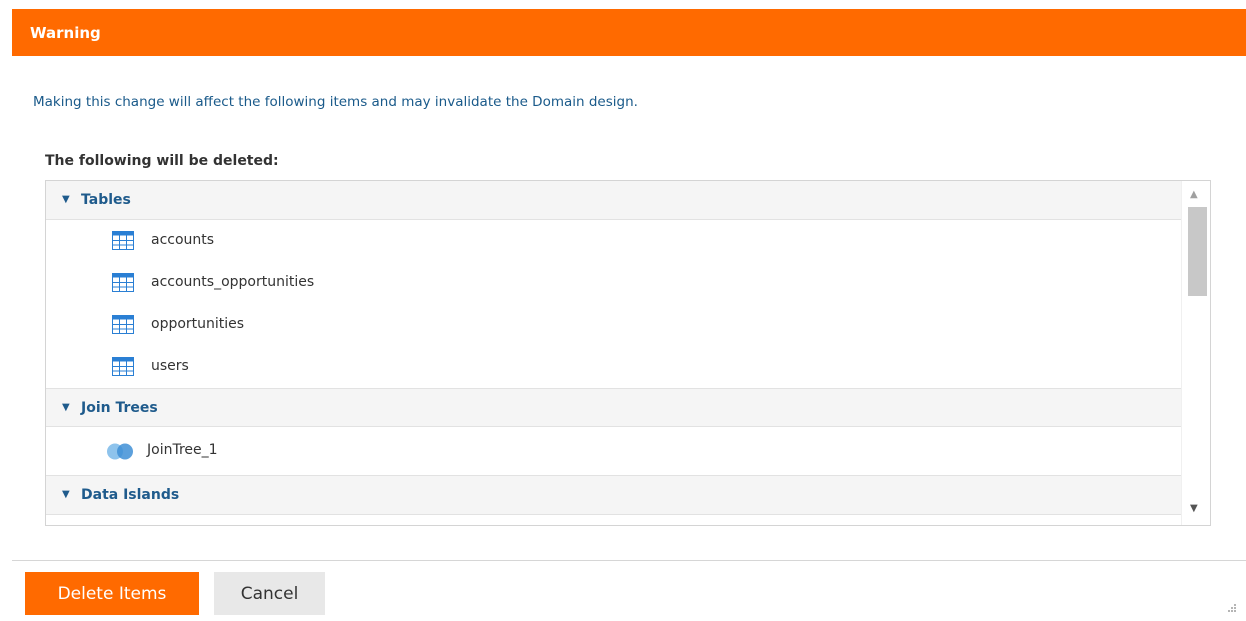 Image resolution: width=1246 pixels, height=621 pixels. What do you see at coordinates (120, 453) in the screenshot?
I see `join-tree-icon` at bounding box center [120, 453].